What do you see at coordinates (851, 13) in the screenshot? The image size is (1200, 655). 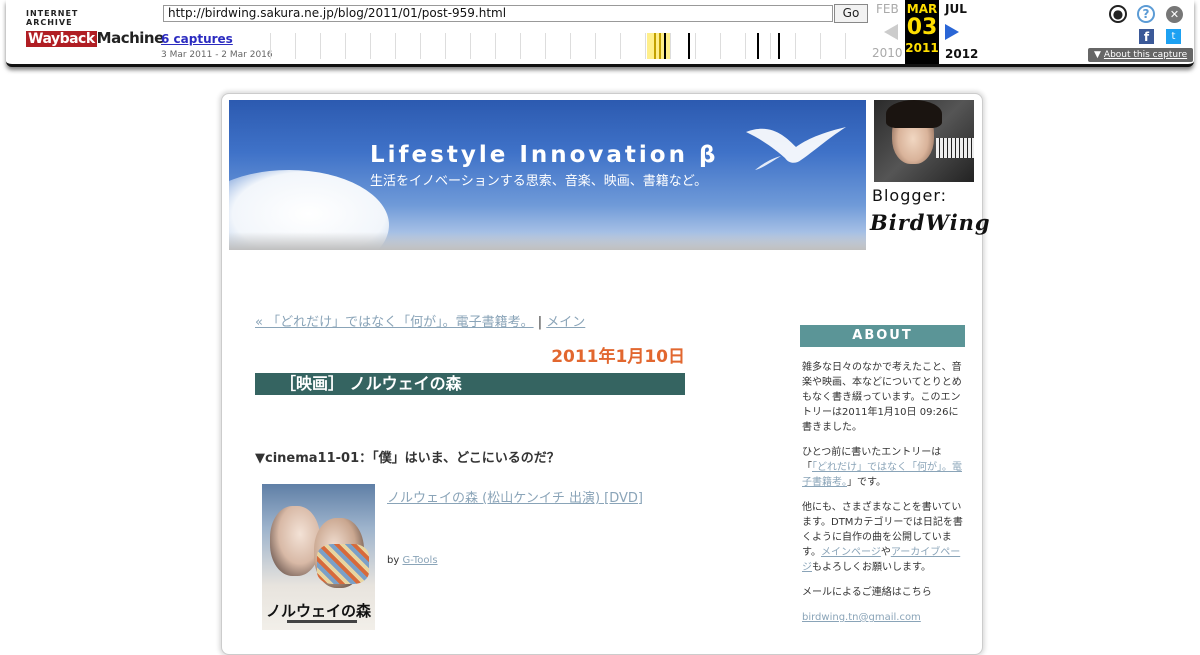 I see `go-button: Go` at bounding box center [851, 13].